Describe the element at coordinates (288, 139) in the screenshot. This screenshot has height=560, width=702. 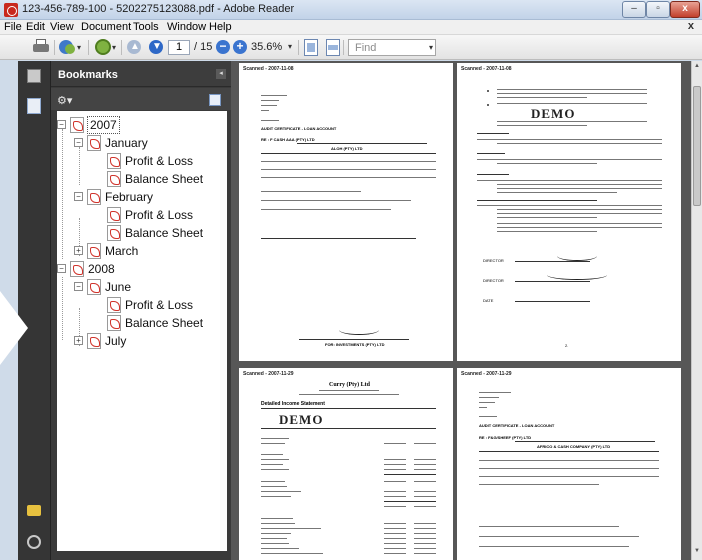
I see `page-re-line: RE : F CASH AAA (PTY) LTD` at that location.